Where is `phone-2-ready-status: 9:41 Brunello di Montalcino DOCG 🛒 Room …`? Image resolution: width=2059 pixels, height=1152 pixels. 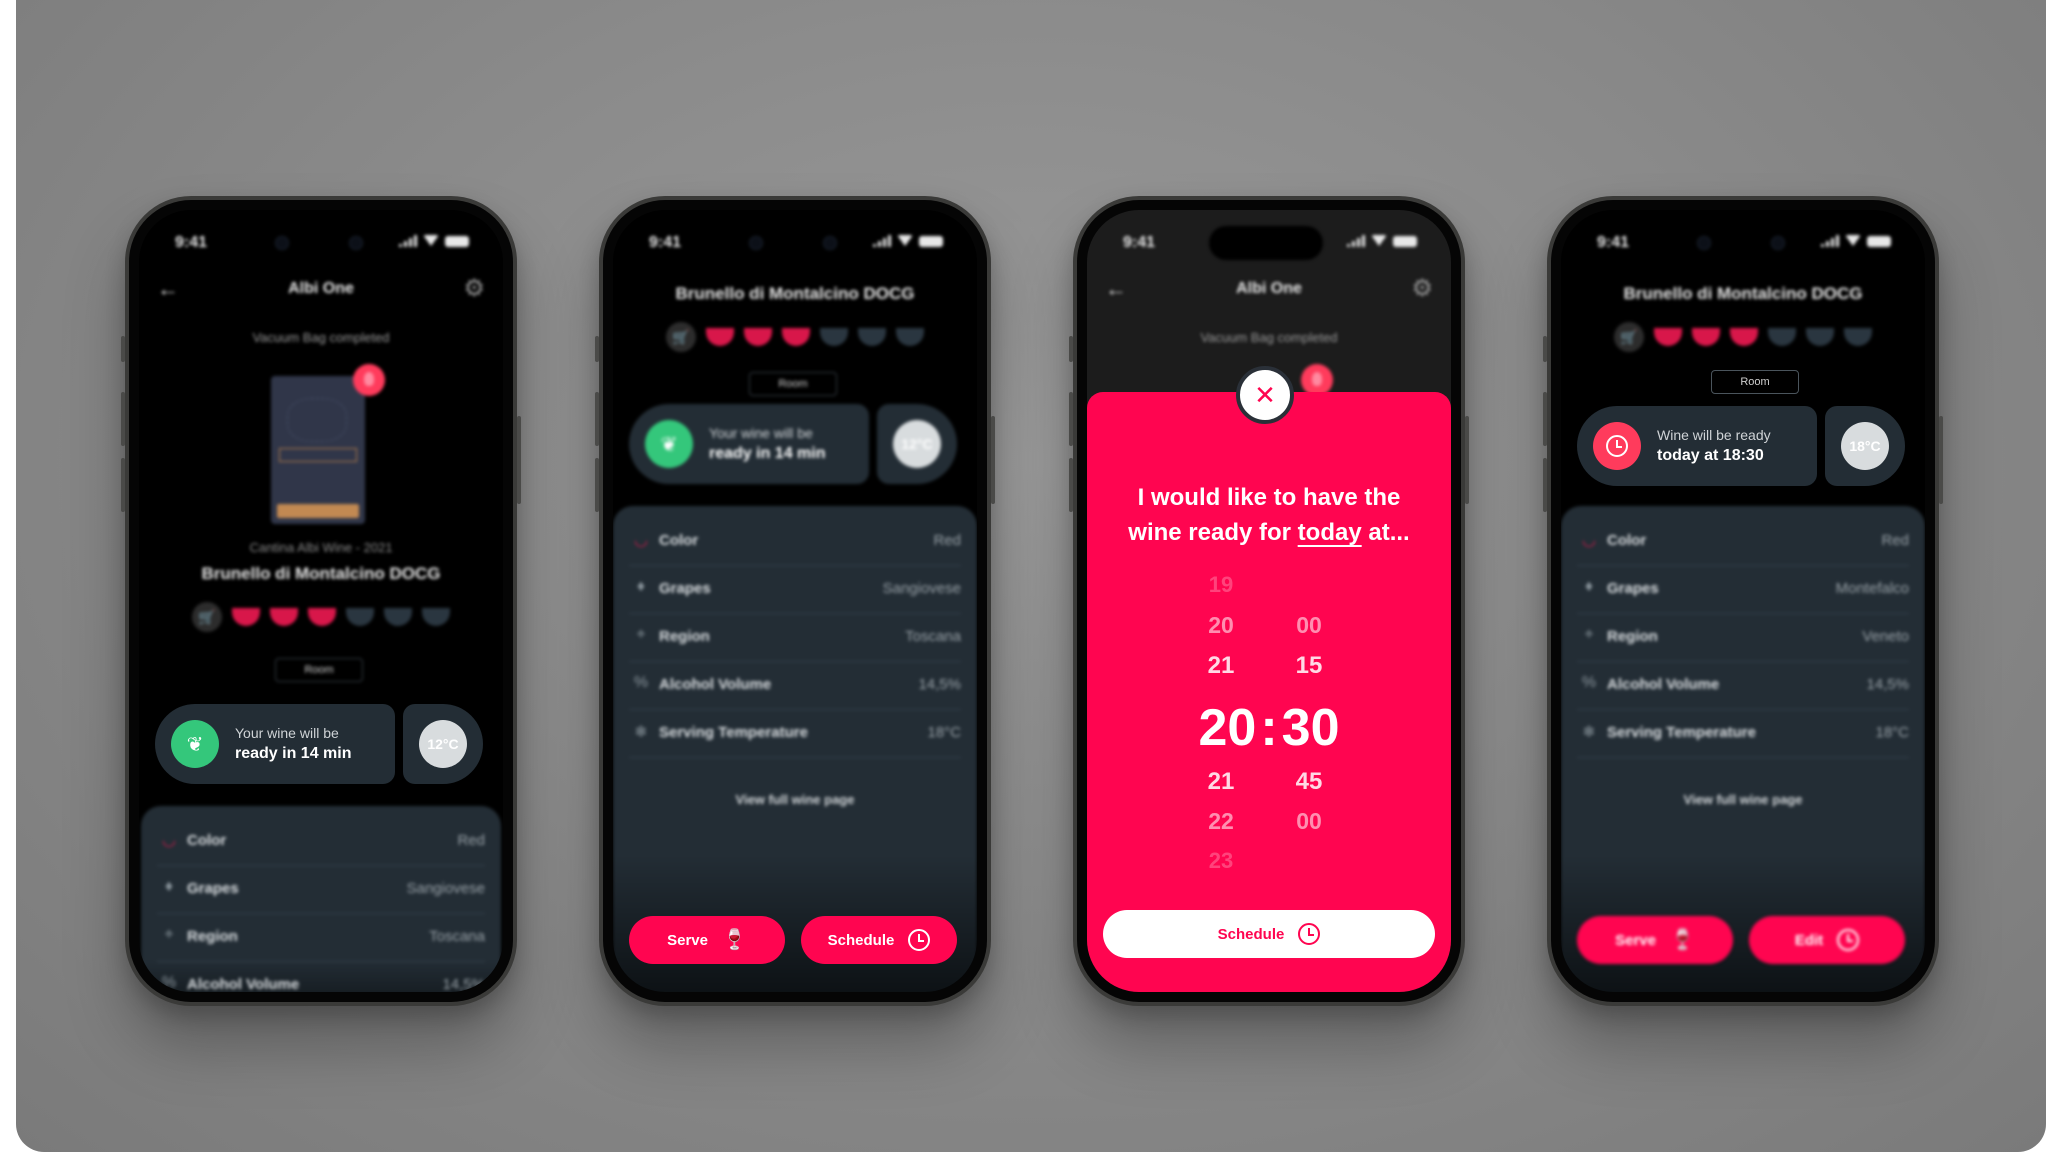 phone-2-ready-status: 9:41 Brunello di Montalcino DOCG 🛒 Room … is located at coordinates (795, 601).